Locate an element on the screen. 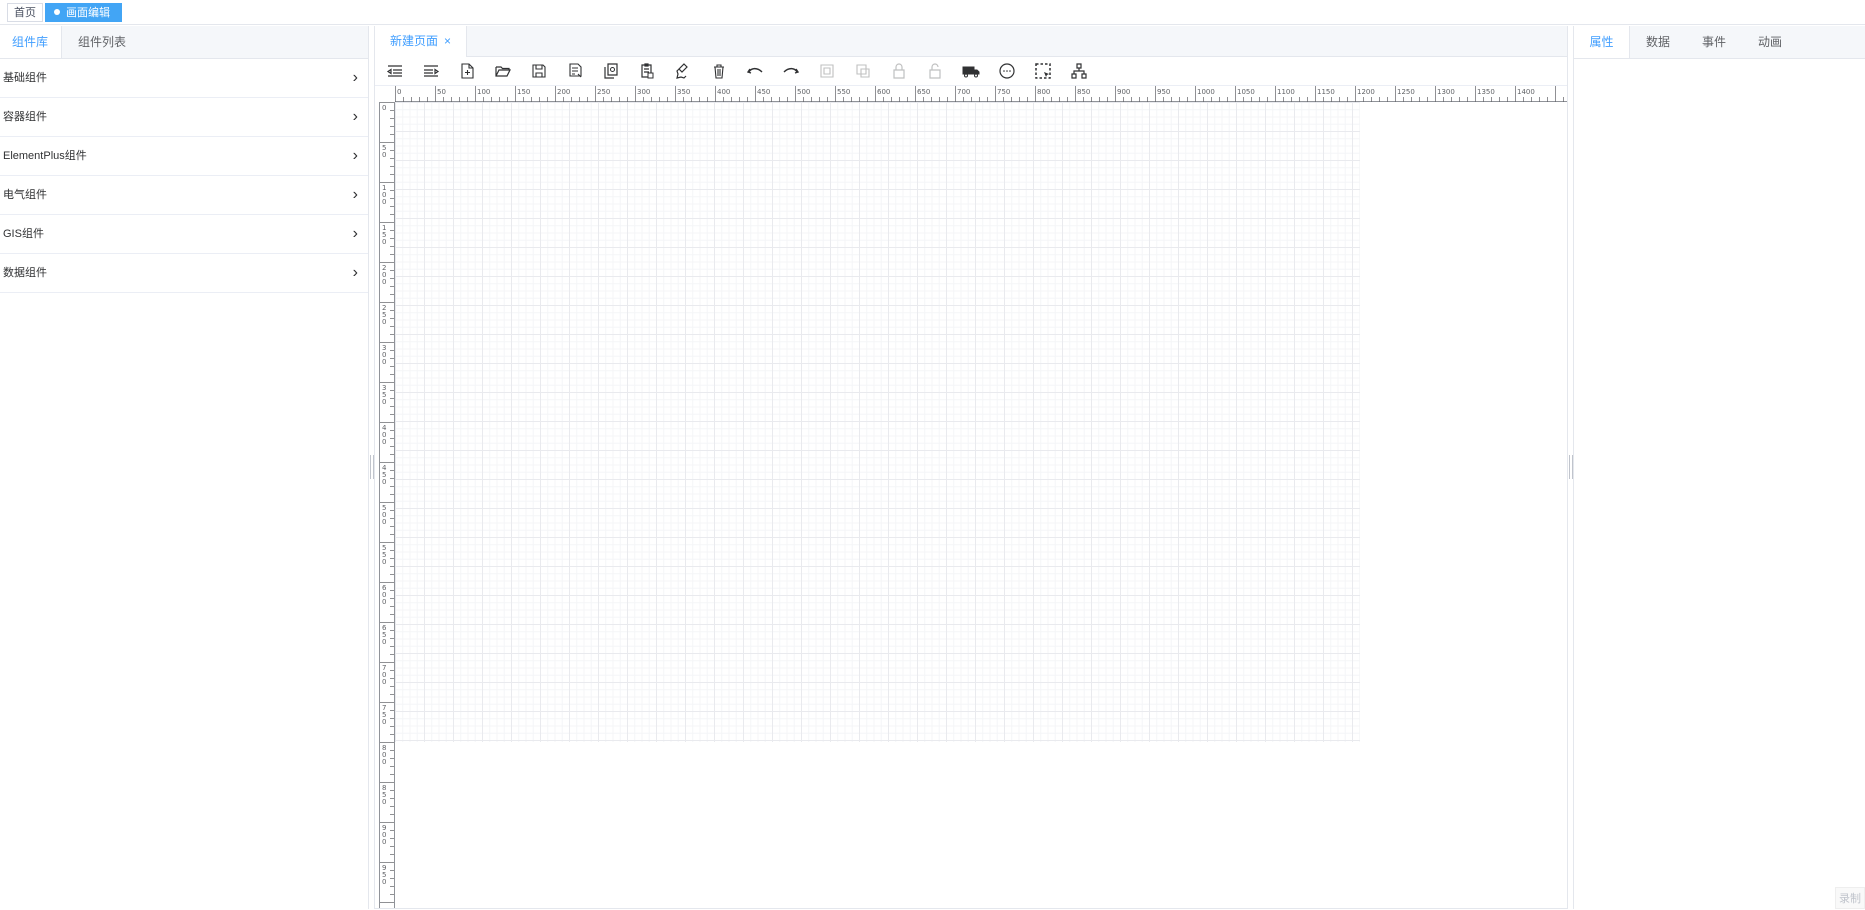  group-icon is located at coordinates (827, 71).